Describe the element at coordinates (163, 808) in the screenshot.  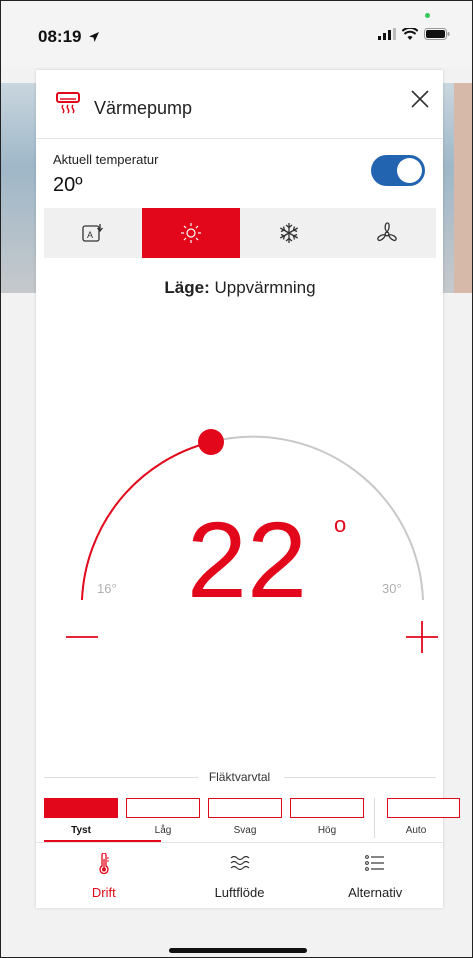
I see `fan-speed-lag-button` at that location.